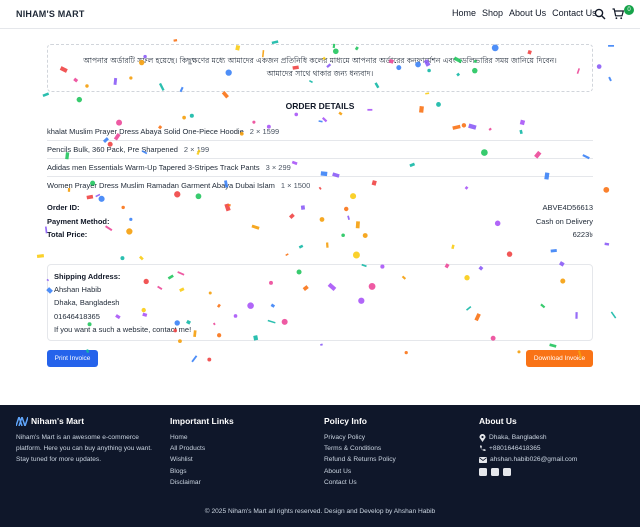 The image size is (640, 527). What do you see at coordinates (87, 303) in the screenshot?
I see `shipping-city: Dhaka, Bangladesh` at bounding box center [87, 303].